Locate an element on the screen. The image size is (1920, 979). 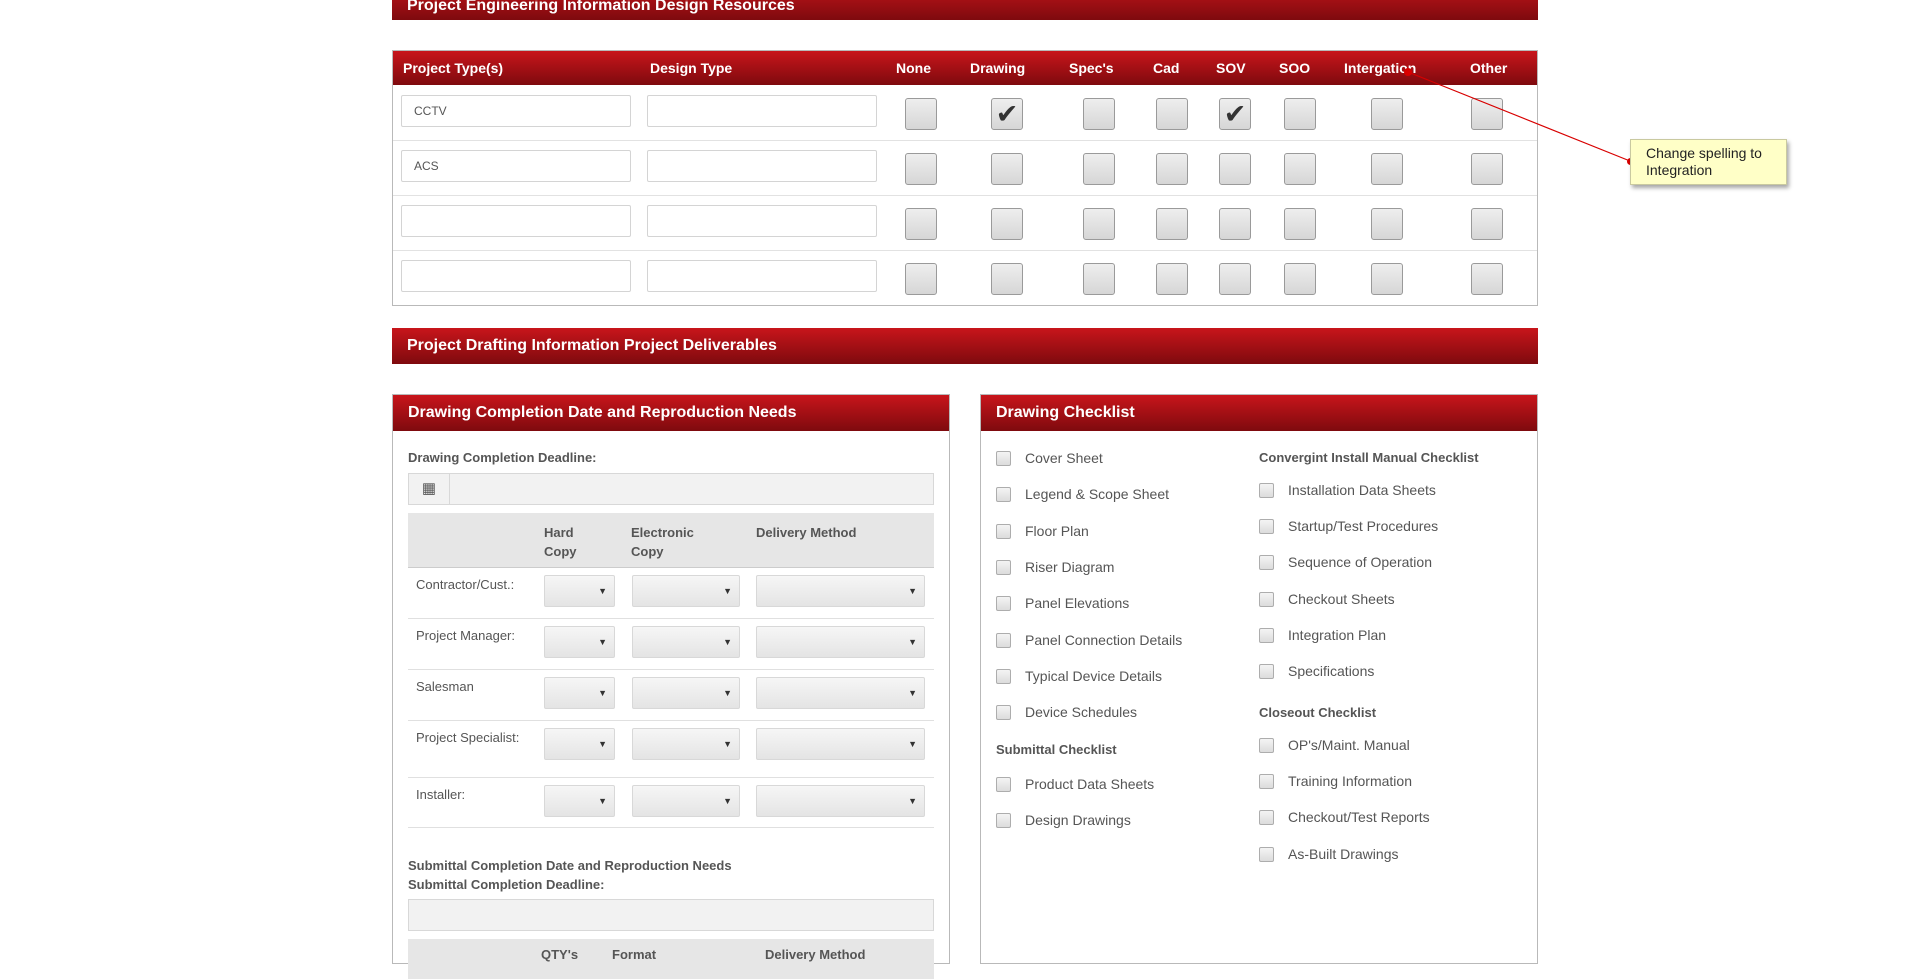
annotation-note: Change spelling to Integration is located at coordinates (1708, 162).